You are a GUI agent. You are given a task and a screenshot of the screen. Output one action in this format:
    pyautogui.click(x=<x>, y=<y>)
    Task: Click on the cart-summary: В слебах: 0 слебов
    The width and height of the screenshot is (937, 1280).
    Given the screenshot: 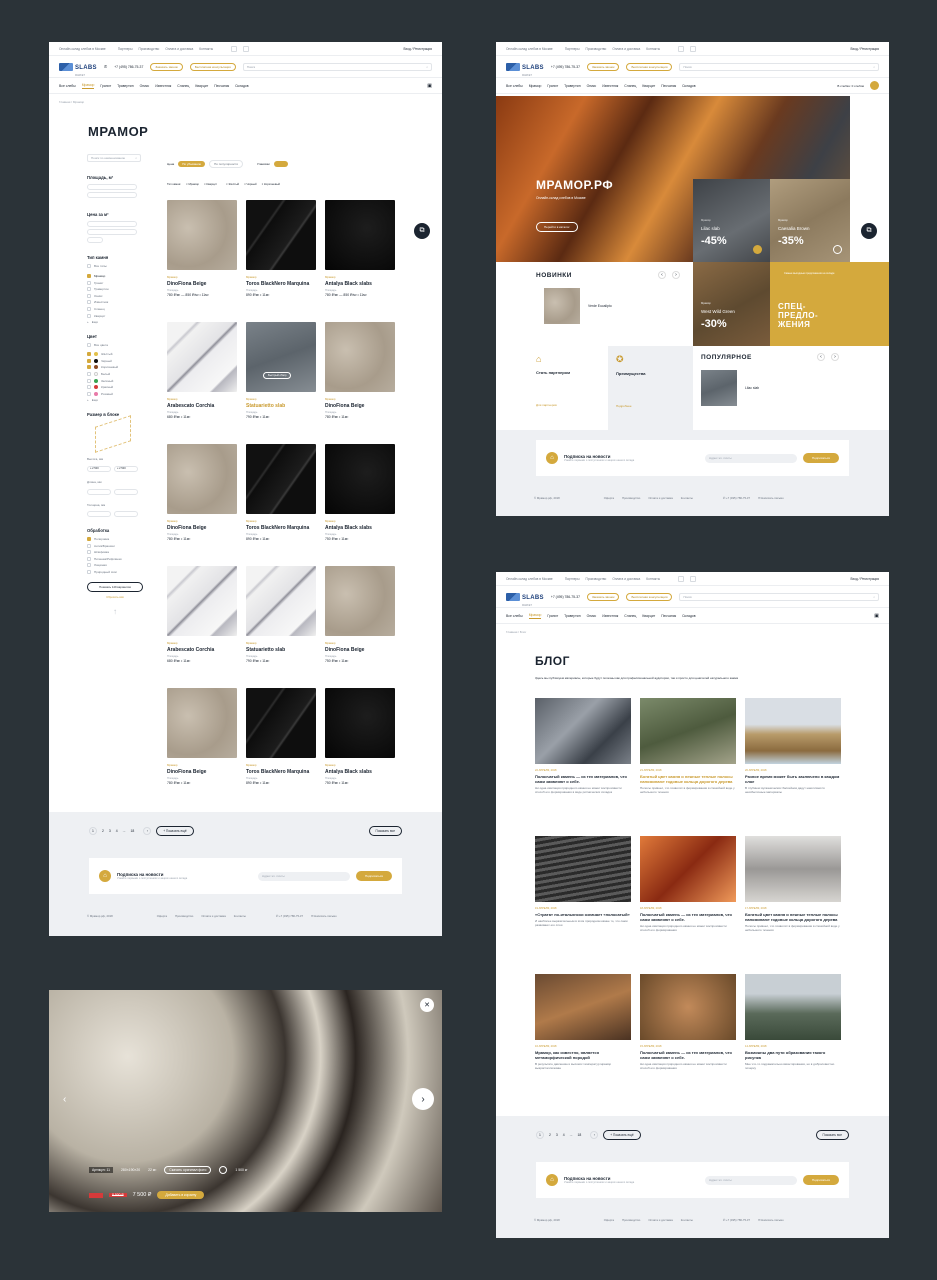 What is the action you would take?
    pyautogui.click(x=850, y=86)
    